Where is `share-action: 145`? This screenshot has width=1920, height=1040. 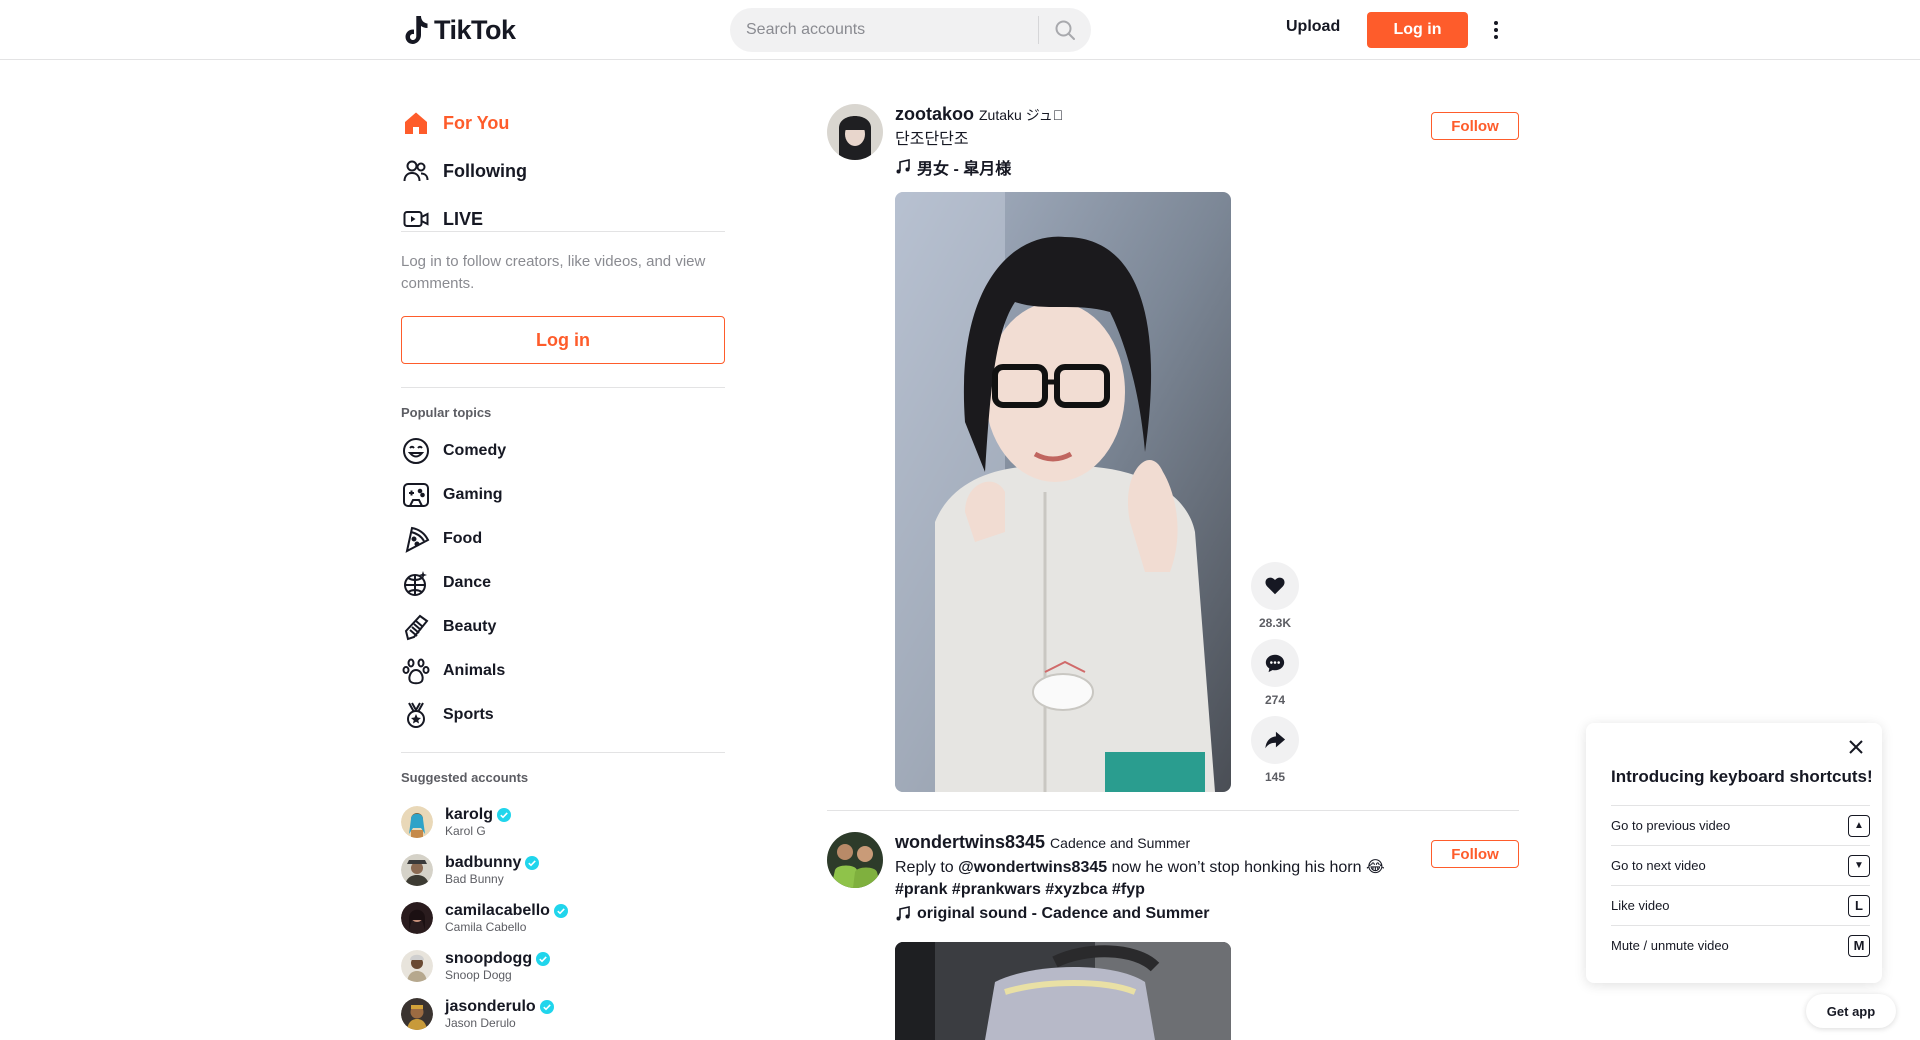
share-action: 145 is located at coordinates (1275, 750).